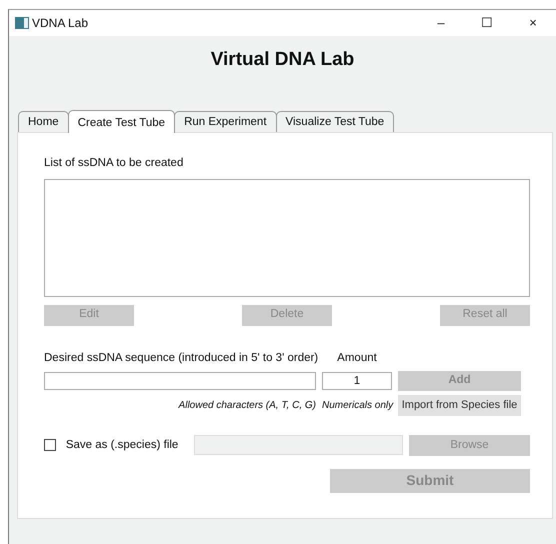  What do you see at coordinates (225, 121) in the screenshot?
I see `tab: Run Experiment` at bounding box center [225, 121].